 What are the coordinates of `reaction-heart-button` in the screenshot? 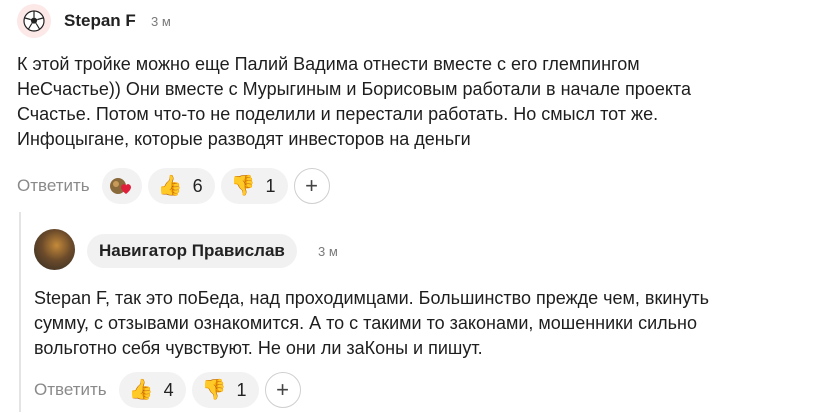 It's located at (121, 186).